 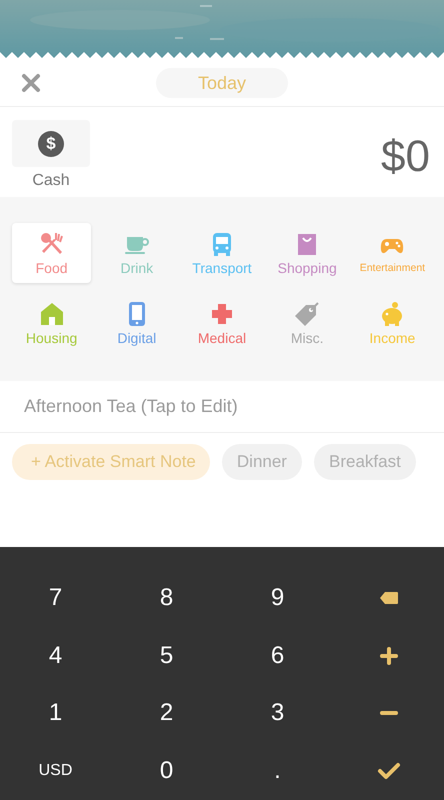 What do you see at coordinates (111, 462) in the screenshot?
I see `smart-note-button: + Activate Smart Note` at bounding box center [111, 462].